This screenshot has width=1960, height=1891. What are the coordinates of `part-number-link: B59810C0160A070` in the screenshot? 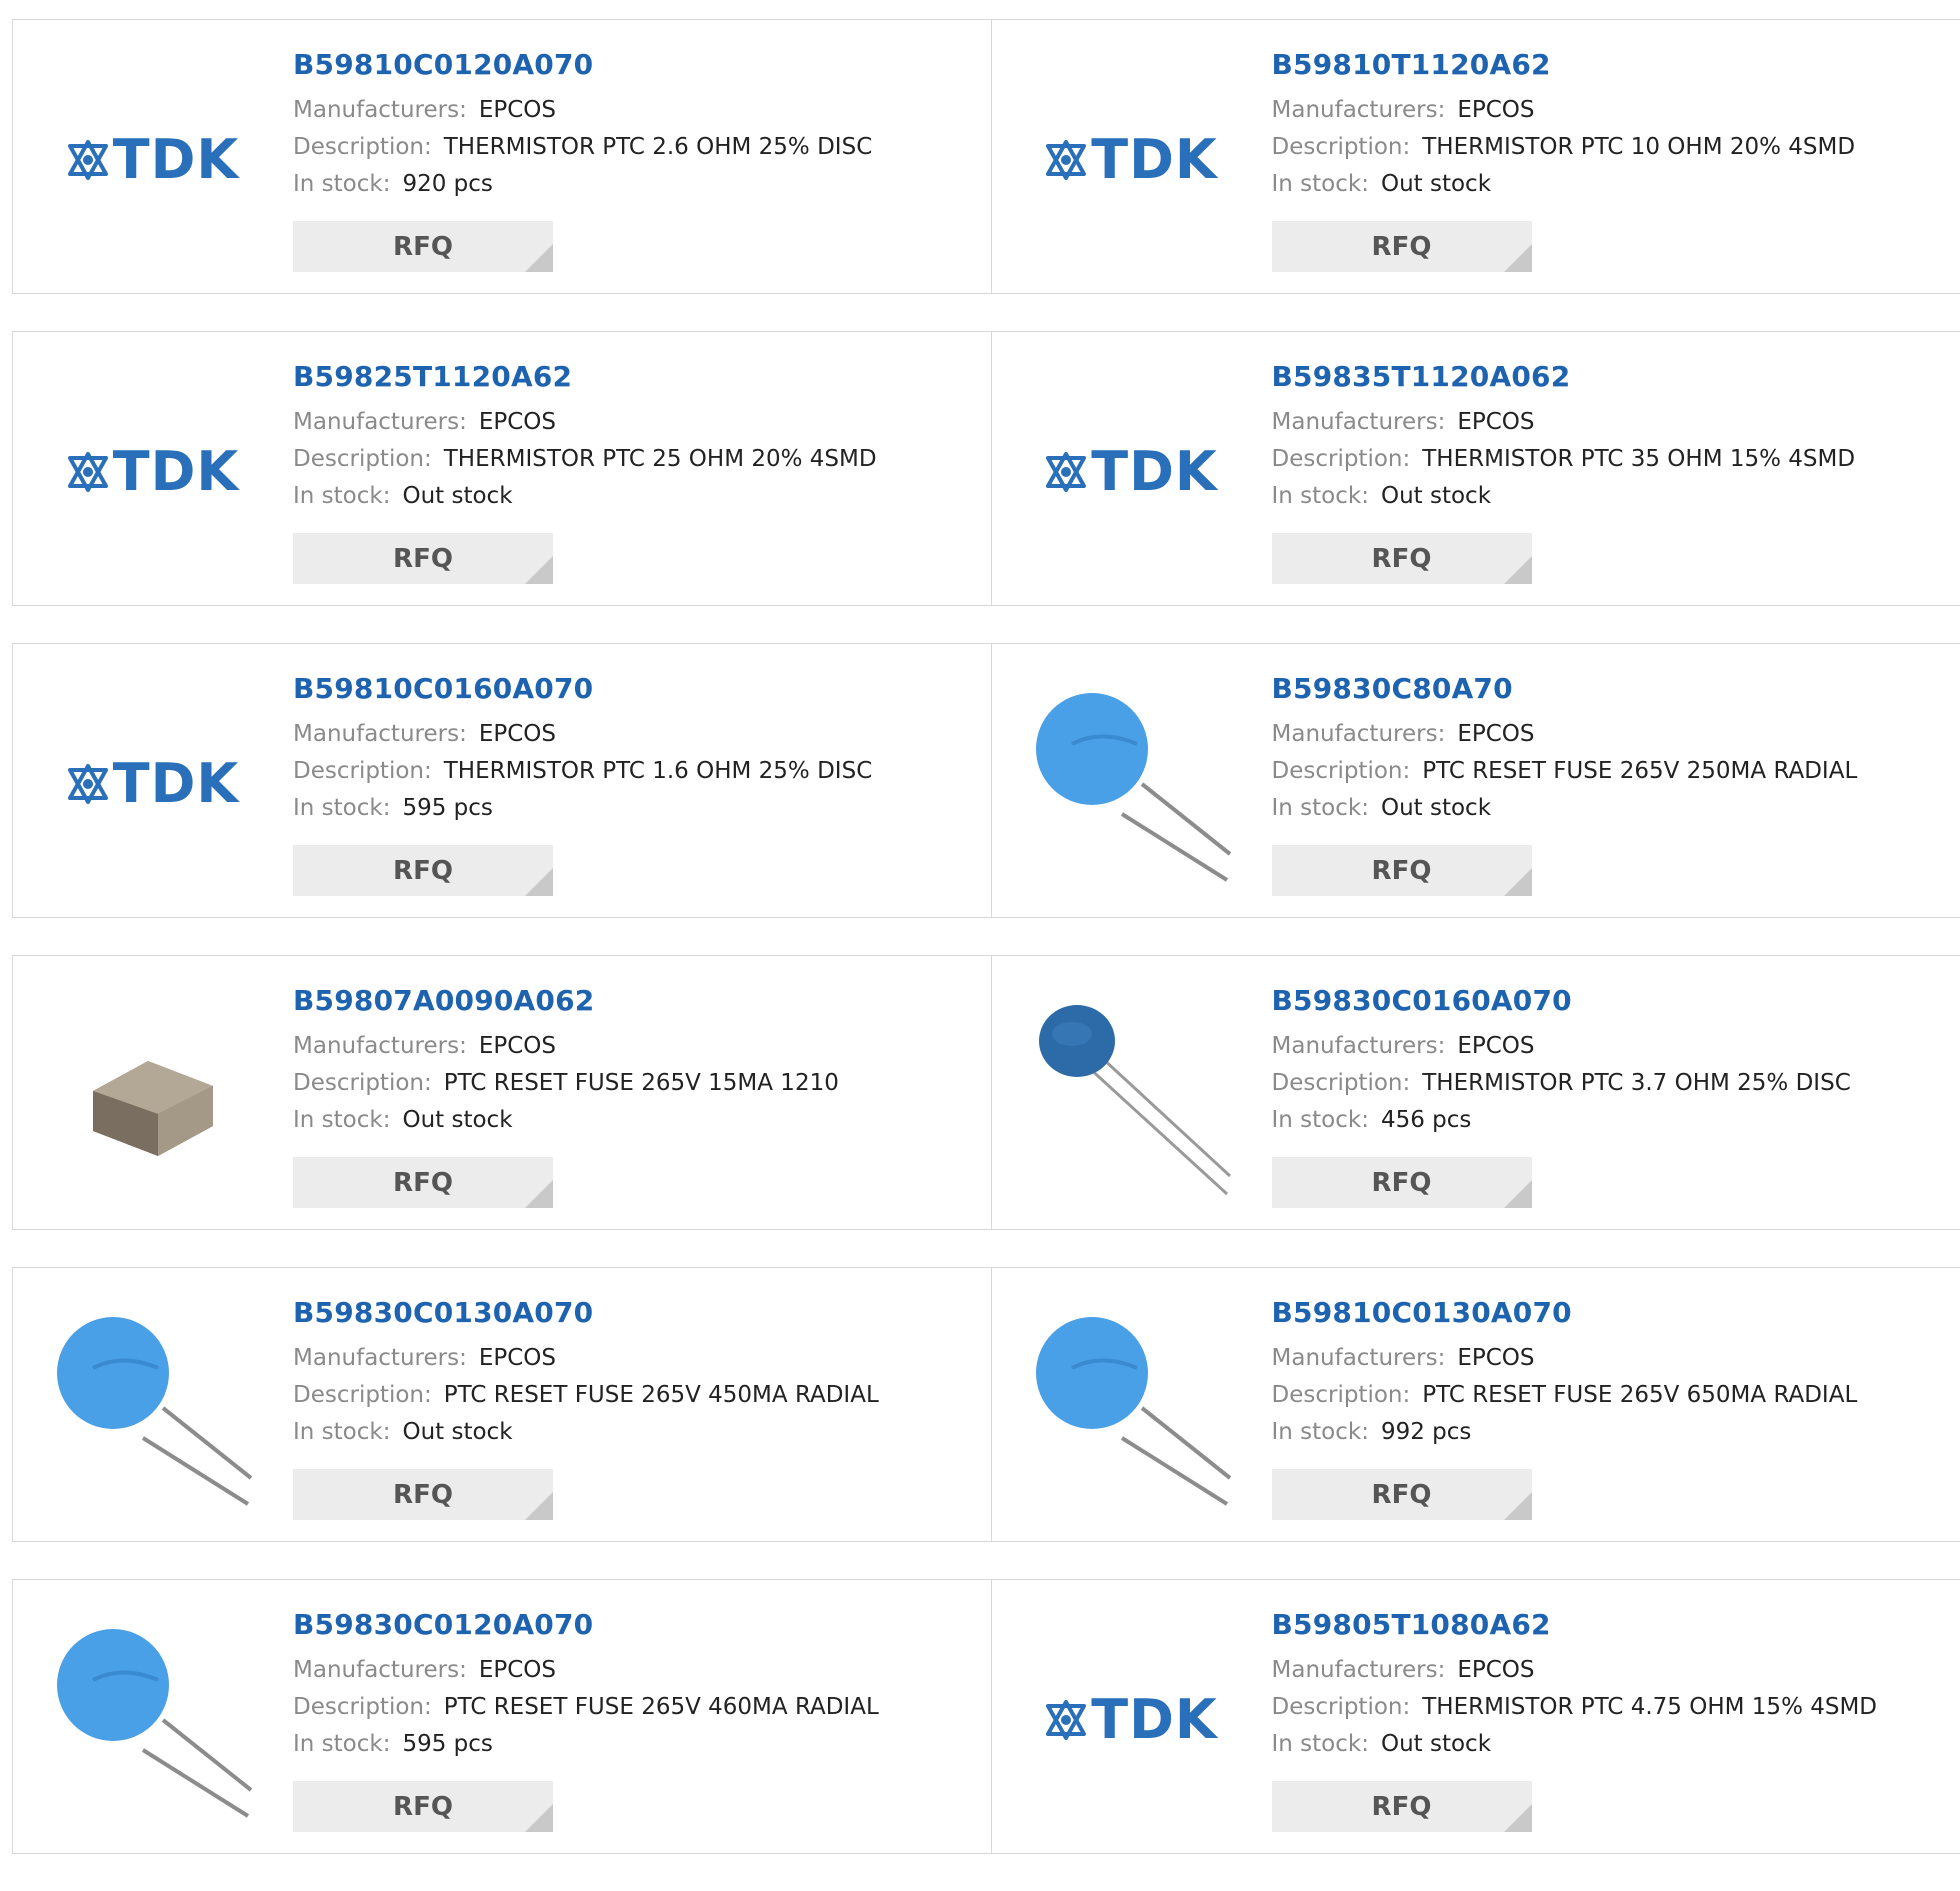 It's located at (582, 689).